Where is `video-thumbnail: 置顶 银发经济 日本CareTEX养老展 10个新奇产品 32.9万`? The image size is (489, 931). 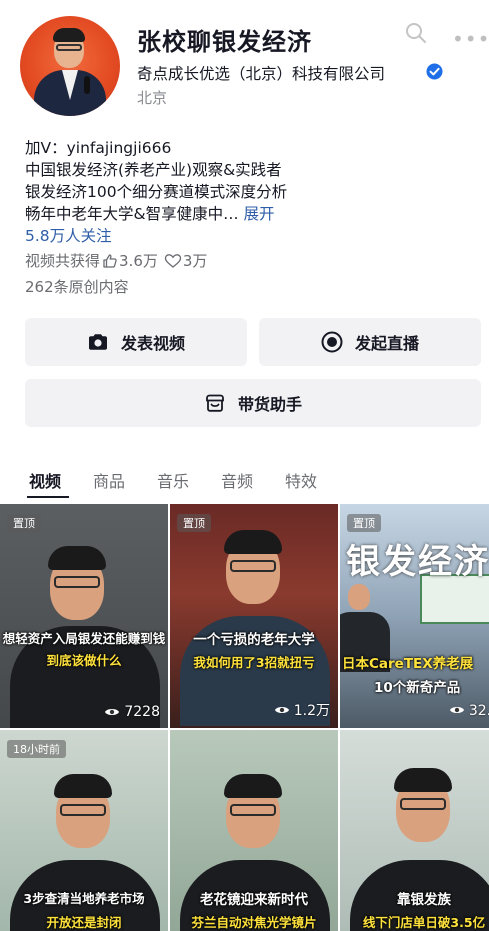
video-thumbnail: 置顶 银发经济 日本CareTEX养老展 10个新奇产品 32.9万 is located at coordinates (414, 616).